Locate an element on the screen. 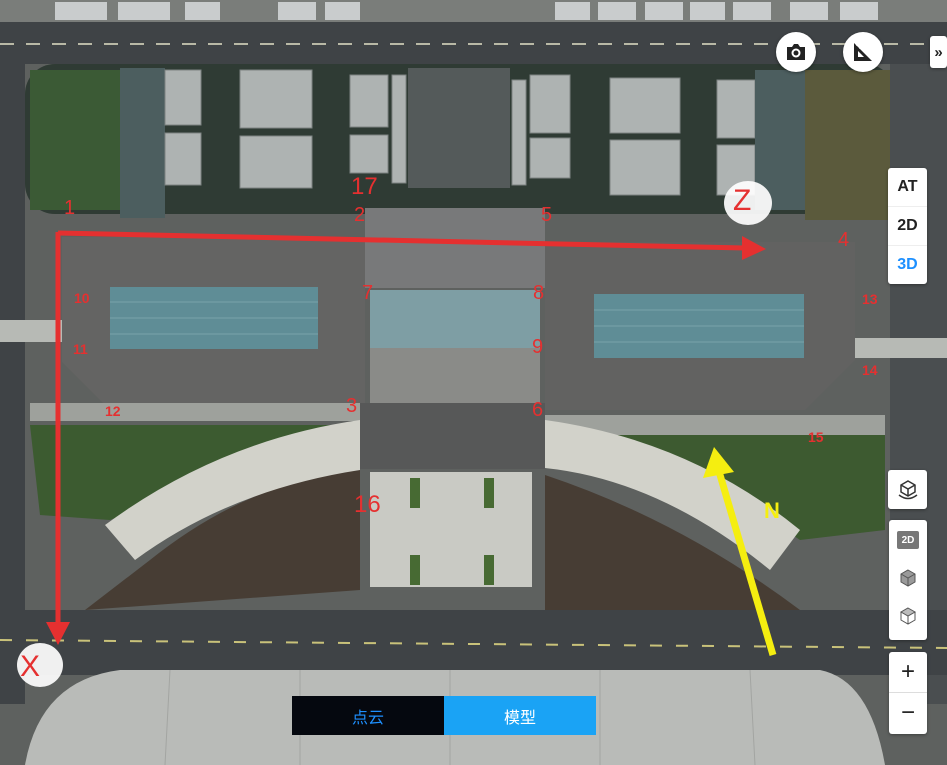 This screenshot has width=947, height=765. axis-z-label: Z is located at coordinates (742, 200).